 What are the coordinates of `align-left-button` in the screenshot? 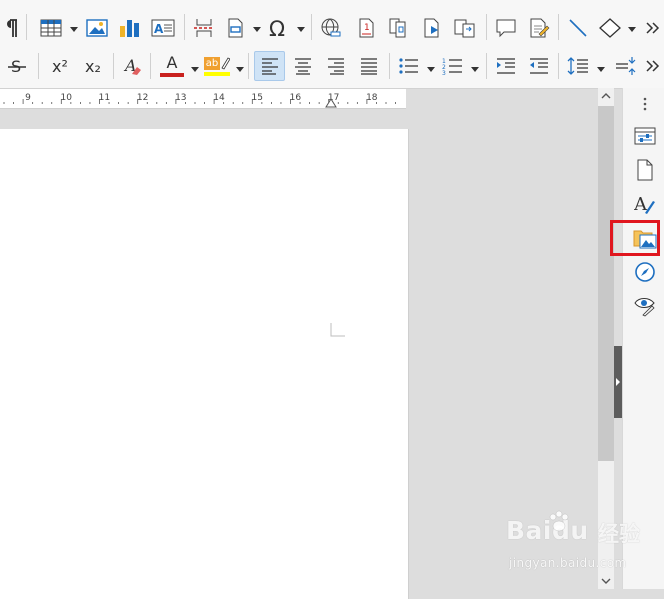 It's located at (269, 66).